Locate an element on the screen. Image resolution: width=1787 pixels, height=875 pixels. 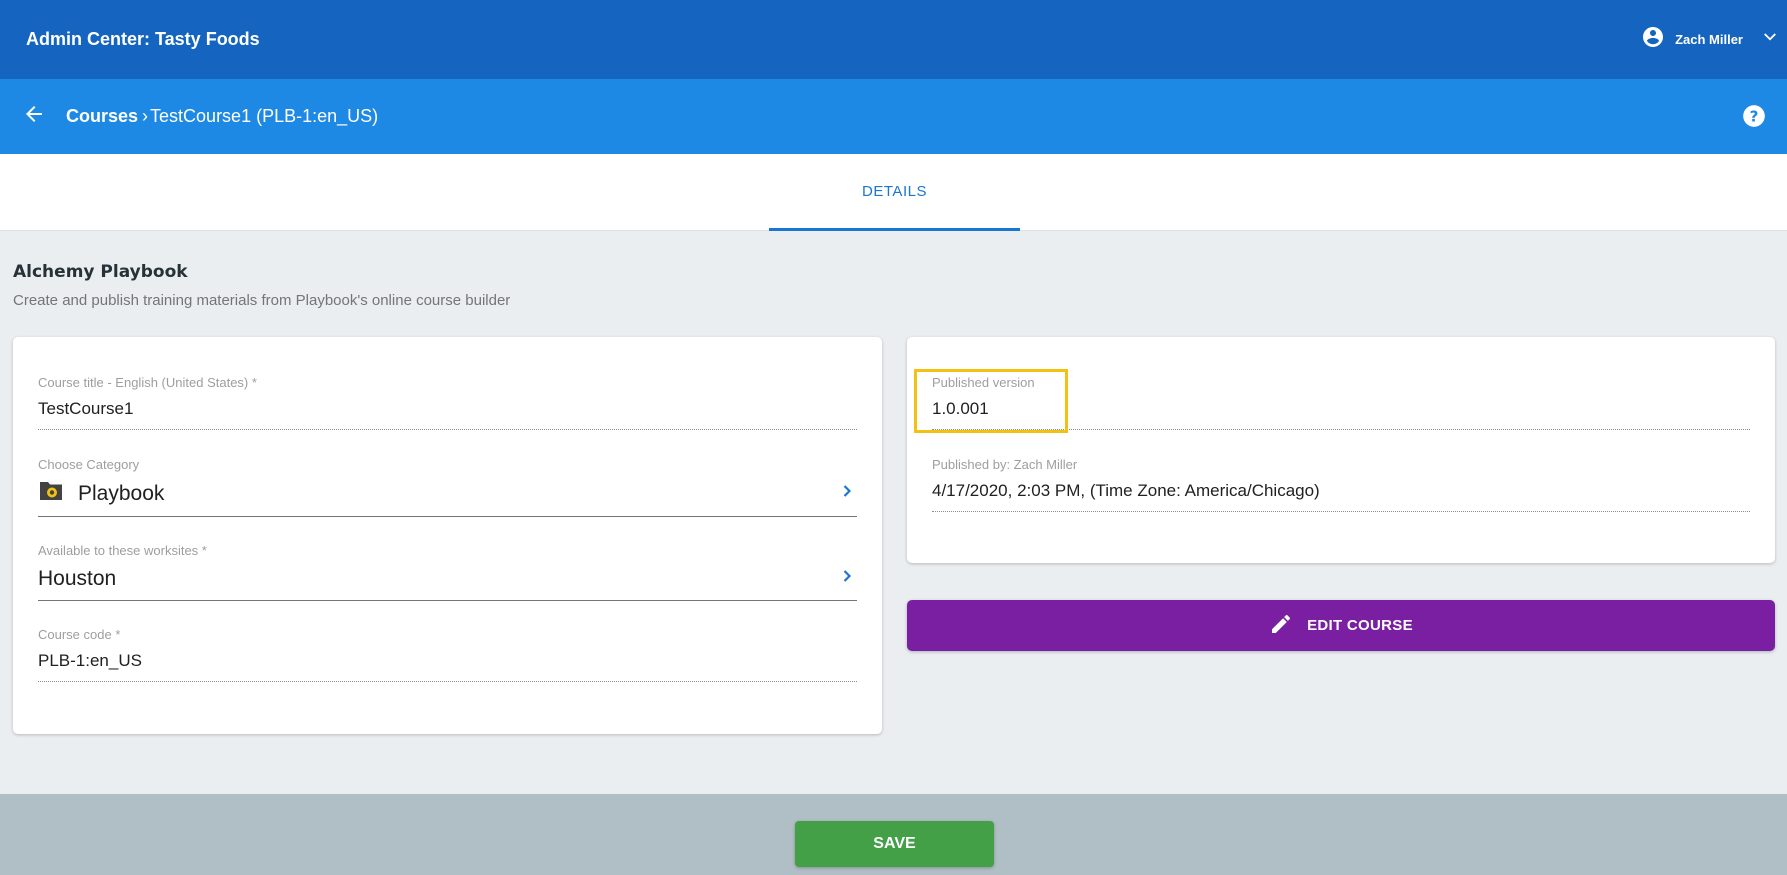
course-title-label: Course title - English (United States) * is located at coordinates (147, 382).